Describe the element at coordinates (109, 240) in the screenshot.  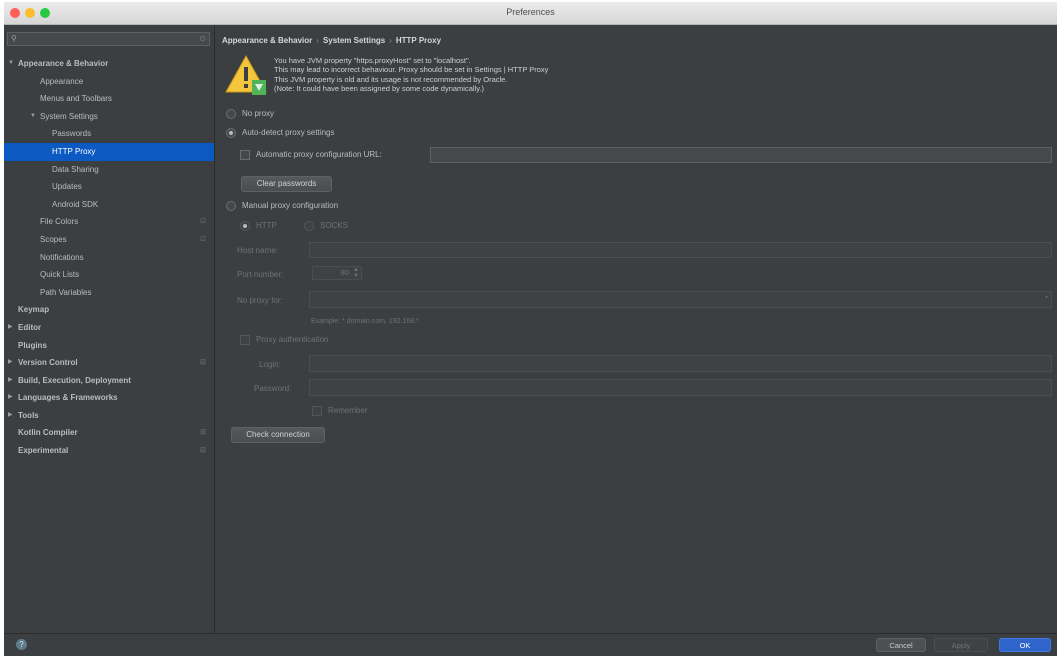
I see `sidebar-item-scopes: Scopes ⊡` at that location.